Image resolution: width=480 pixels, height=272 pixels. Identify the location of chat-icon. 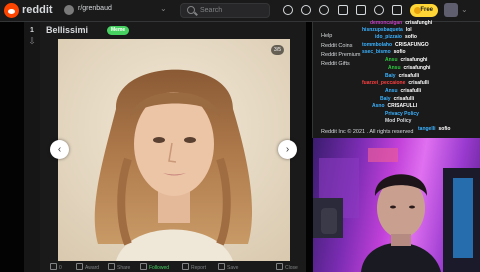
(361, 10).